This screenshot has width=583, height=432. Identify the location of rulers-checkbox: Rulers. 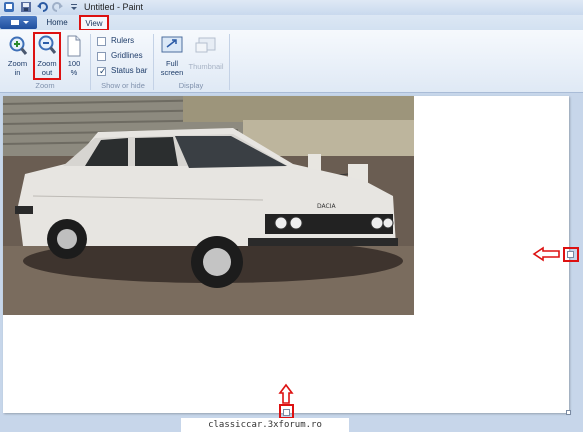
(121, 41).